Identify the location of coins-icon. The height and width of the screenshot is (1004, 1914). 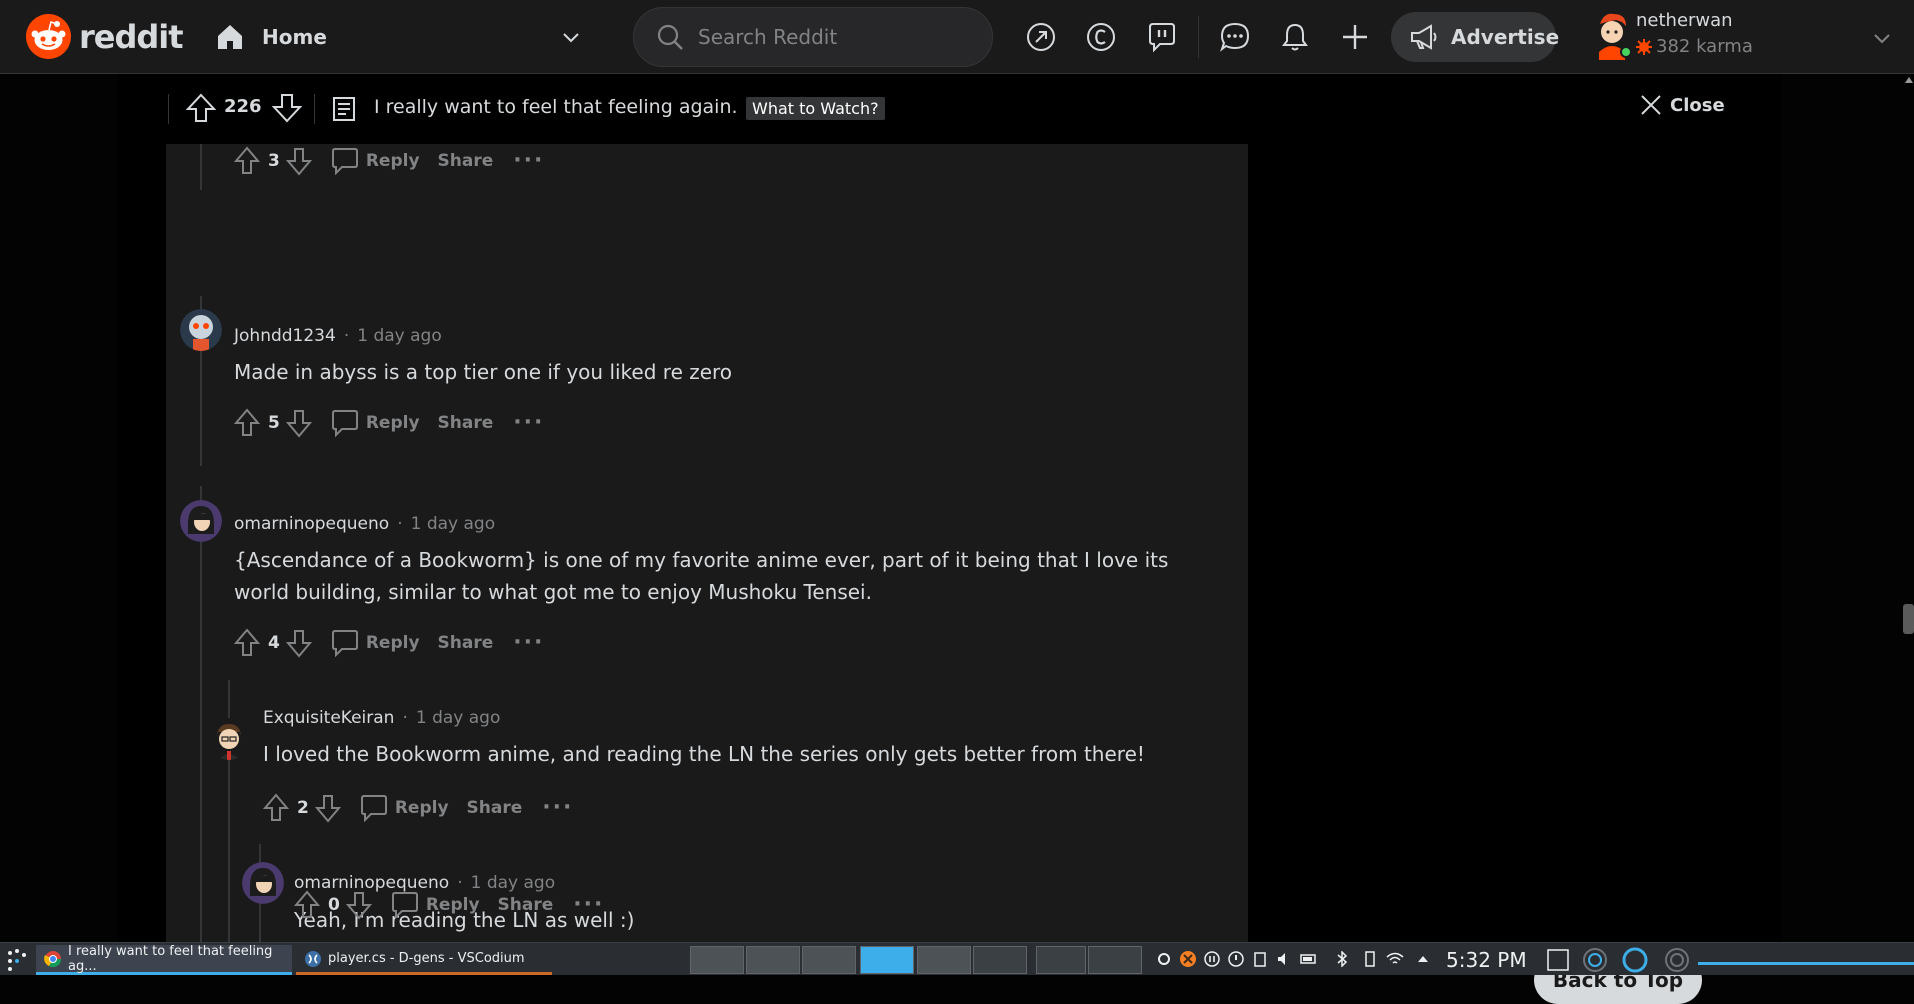
(1101, 37).